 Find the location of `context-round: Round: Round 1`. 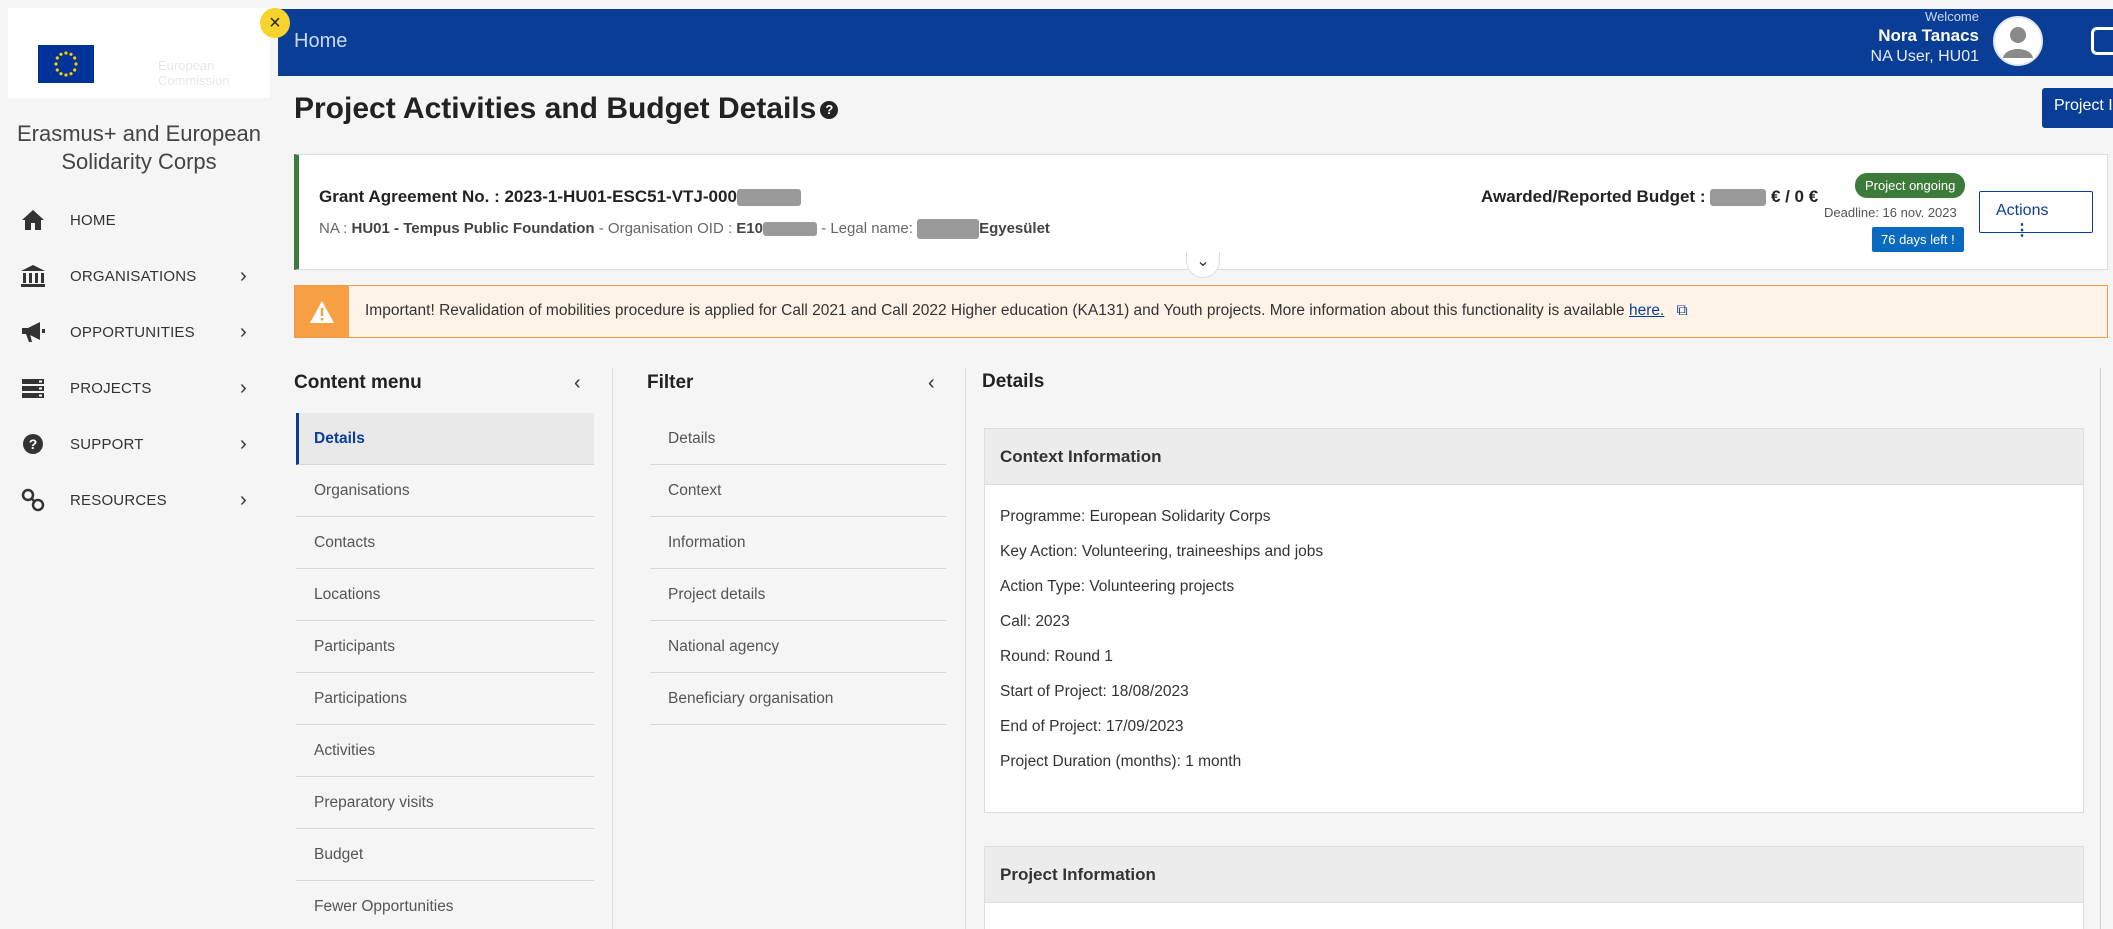

context-round: Round: Round 1 is located at coordinates (1056, 656).